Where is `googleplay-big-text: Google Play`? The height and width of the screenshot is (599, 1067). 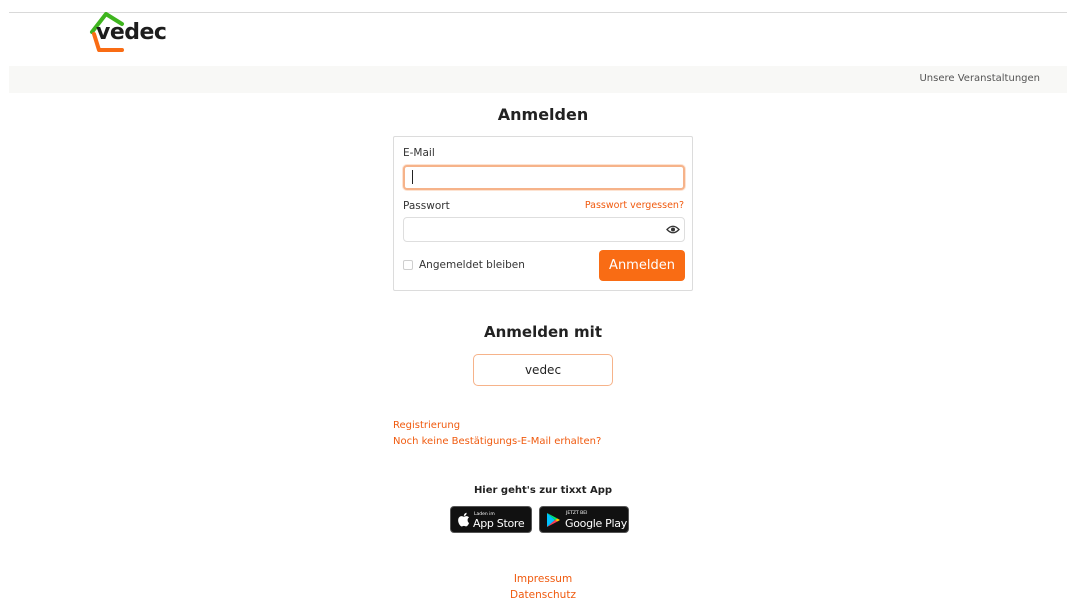 googleplay-big-text: Google Play is located at coordinates (596, 523).